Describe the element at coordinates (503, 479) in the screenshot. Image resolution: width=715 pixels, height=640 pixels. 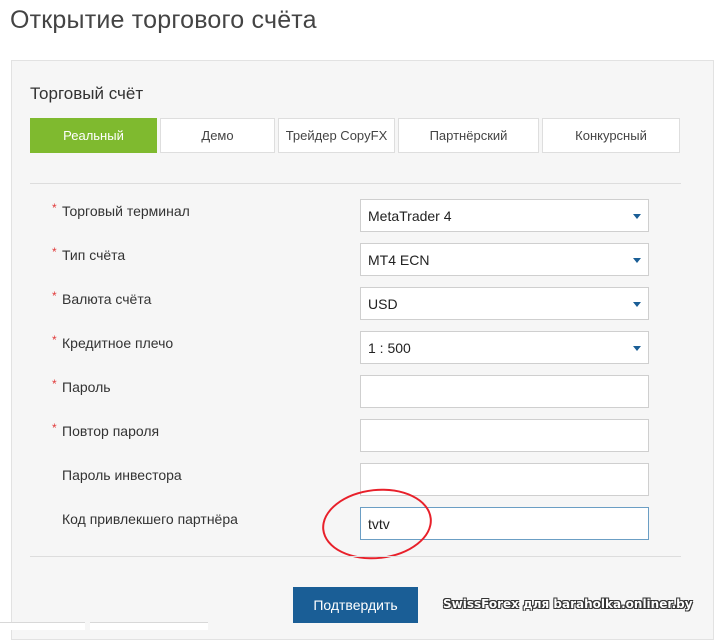
I see `investor-password-input` at that location.